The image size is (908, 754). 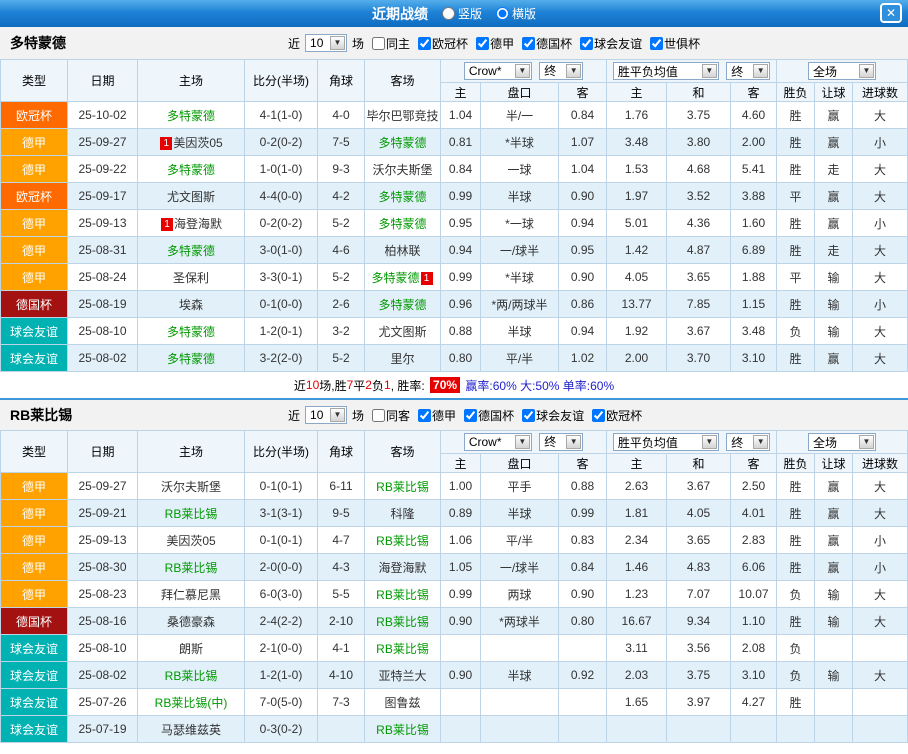 I want to click on scope-group-header: 全场 ▼, so click(x=842, y=71).